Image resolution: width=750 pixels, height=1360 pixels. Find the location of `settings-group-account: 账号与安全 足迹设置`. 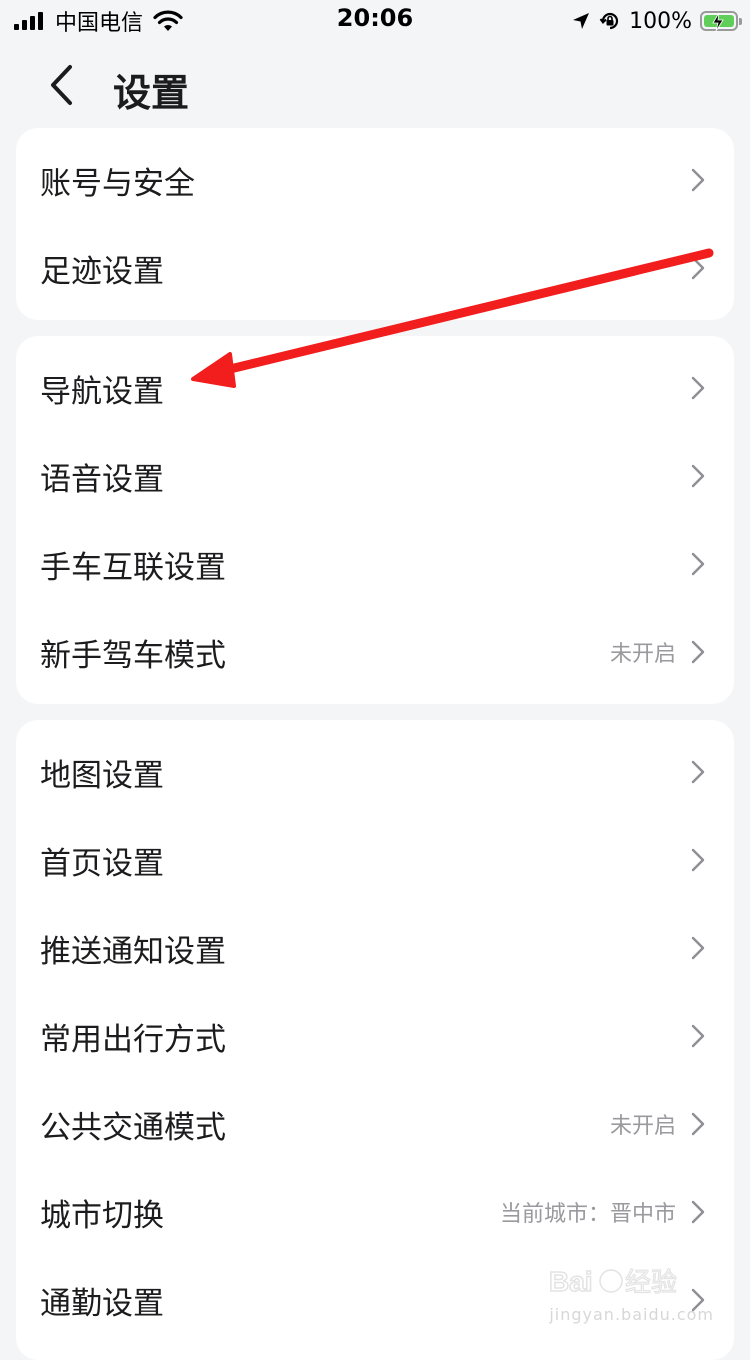

settings-group-account: 账号与安全 足迹设置 is located at coordinates (375, 224).